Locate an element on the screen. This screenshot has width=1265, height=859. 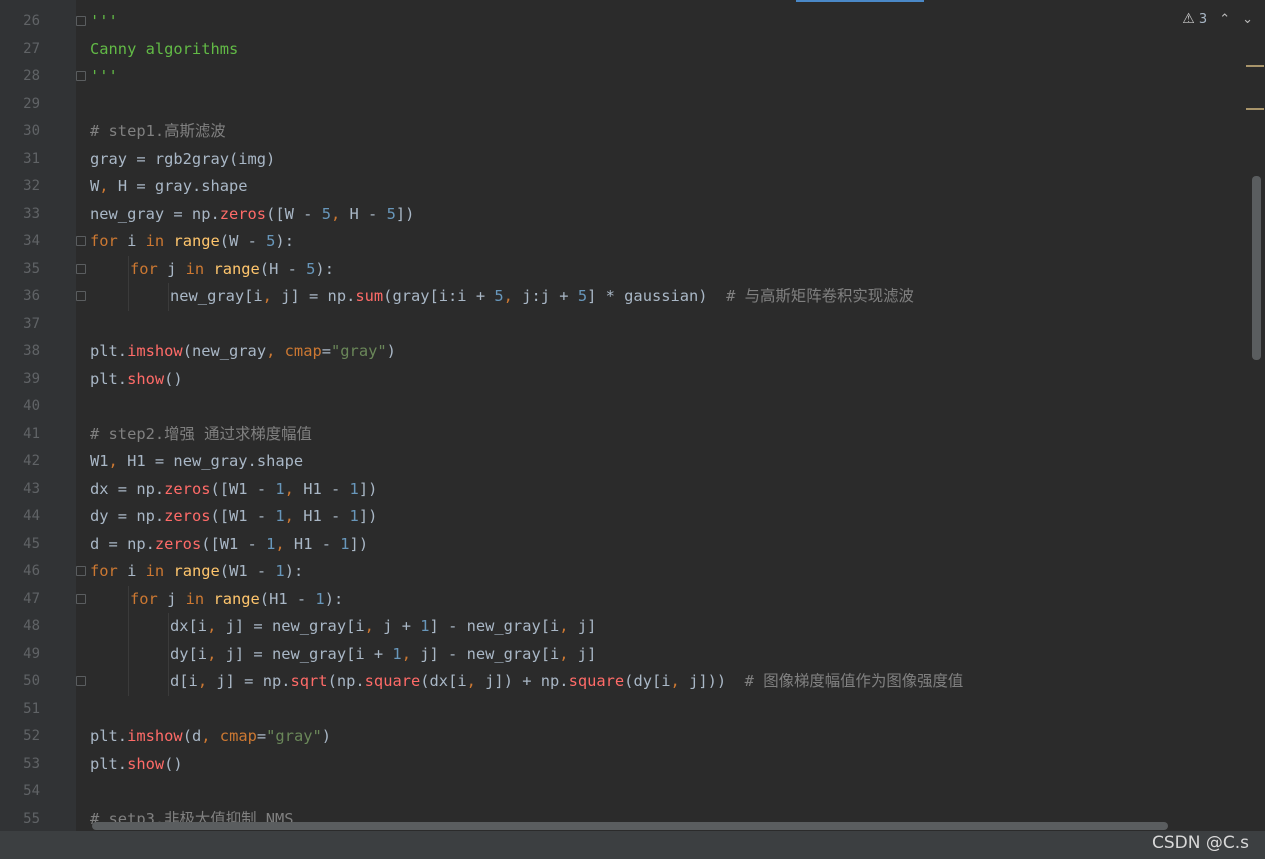
code-token: ([W - is located at coordinates (294, 213).